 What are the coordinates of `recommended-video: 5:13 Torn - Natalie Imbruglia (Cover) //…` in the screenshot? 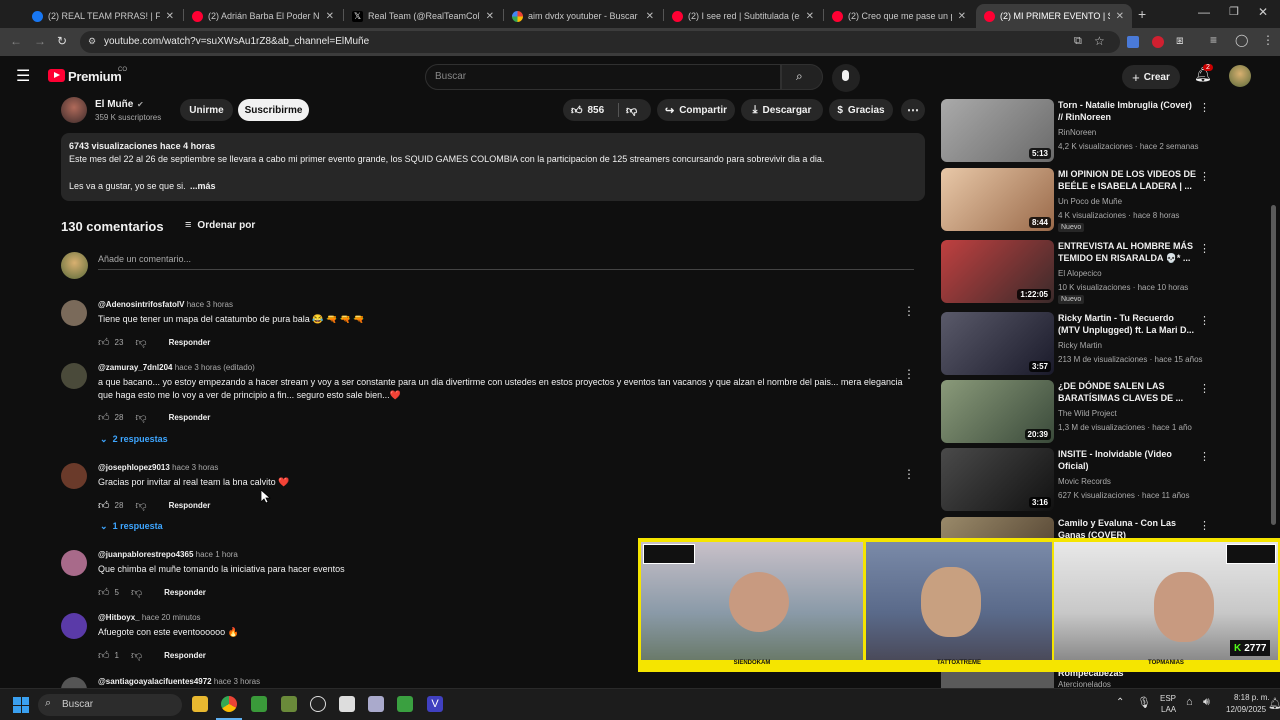 It's located at (1081, 131).